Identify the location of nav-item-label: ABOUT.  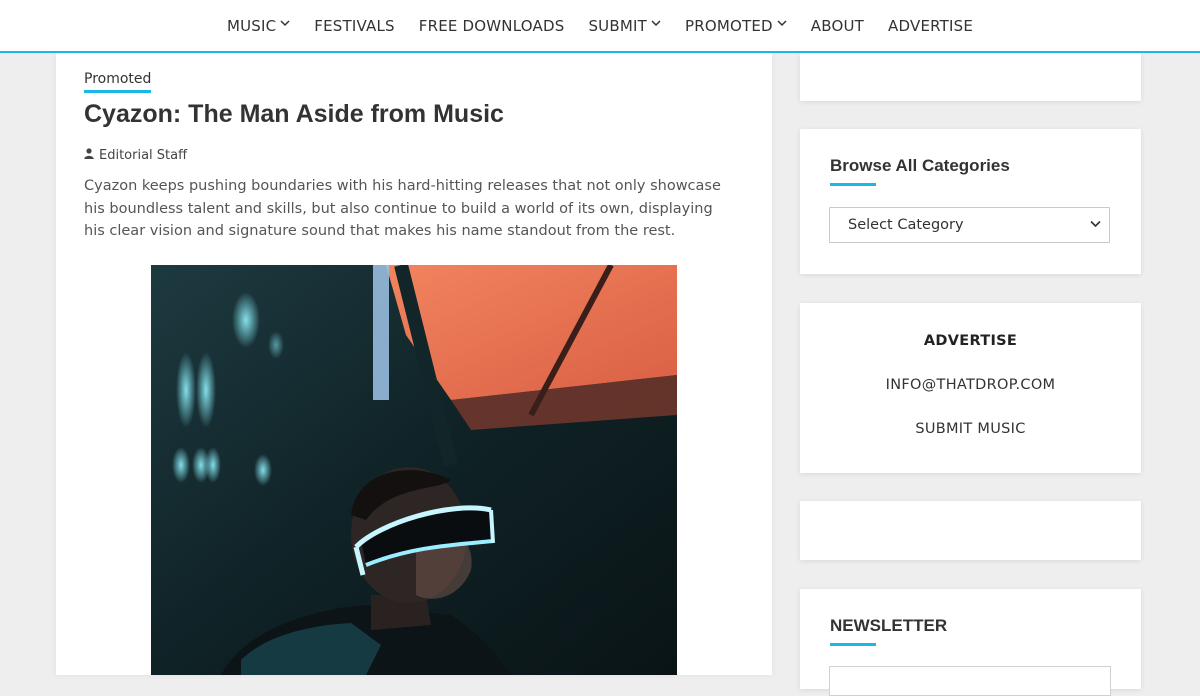
(837, 25).